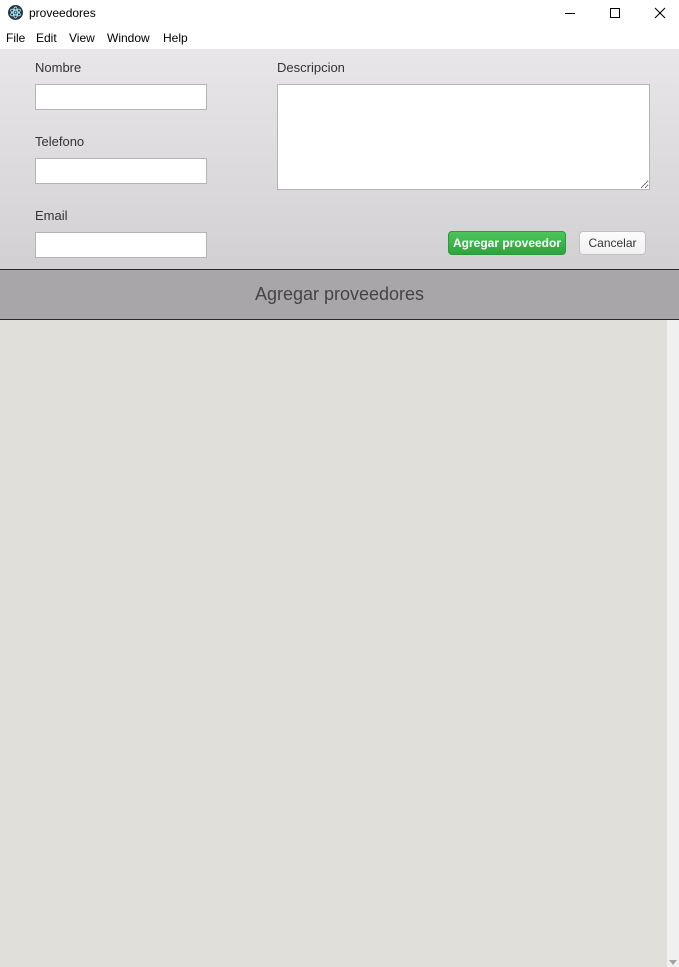 The width and height of the screenshot is (679, 967). What do you see at coordinates (15, 12) in the screenshot?
I see `electron-atom-icon` at bounding box center [15, 12].